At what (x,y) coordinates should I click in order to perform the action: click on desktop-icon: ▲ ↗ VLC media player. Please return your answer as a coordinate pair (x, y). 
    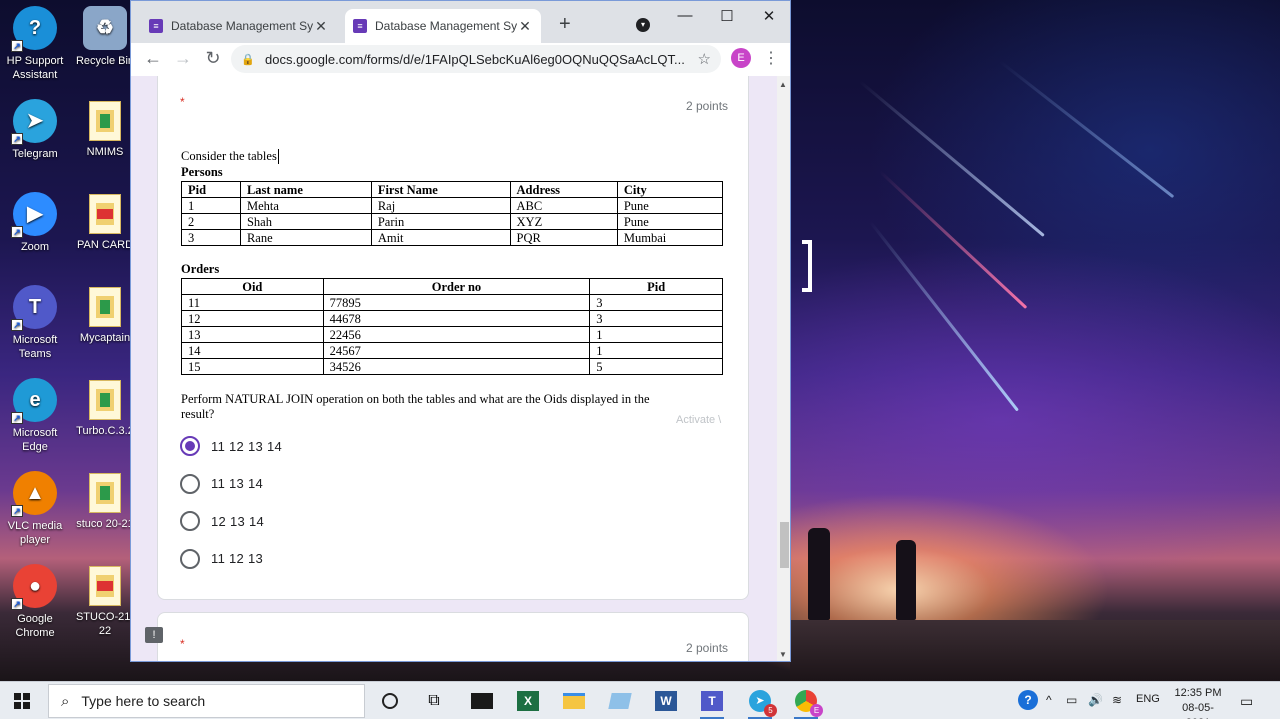
    Looking at the image, I should click on (35, 509).